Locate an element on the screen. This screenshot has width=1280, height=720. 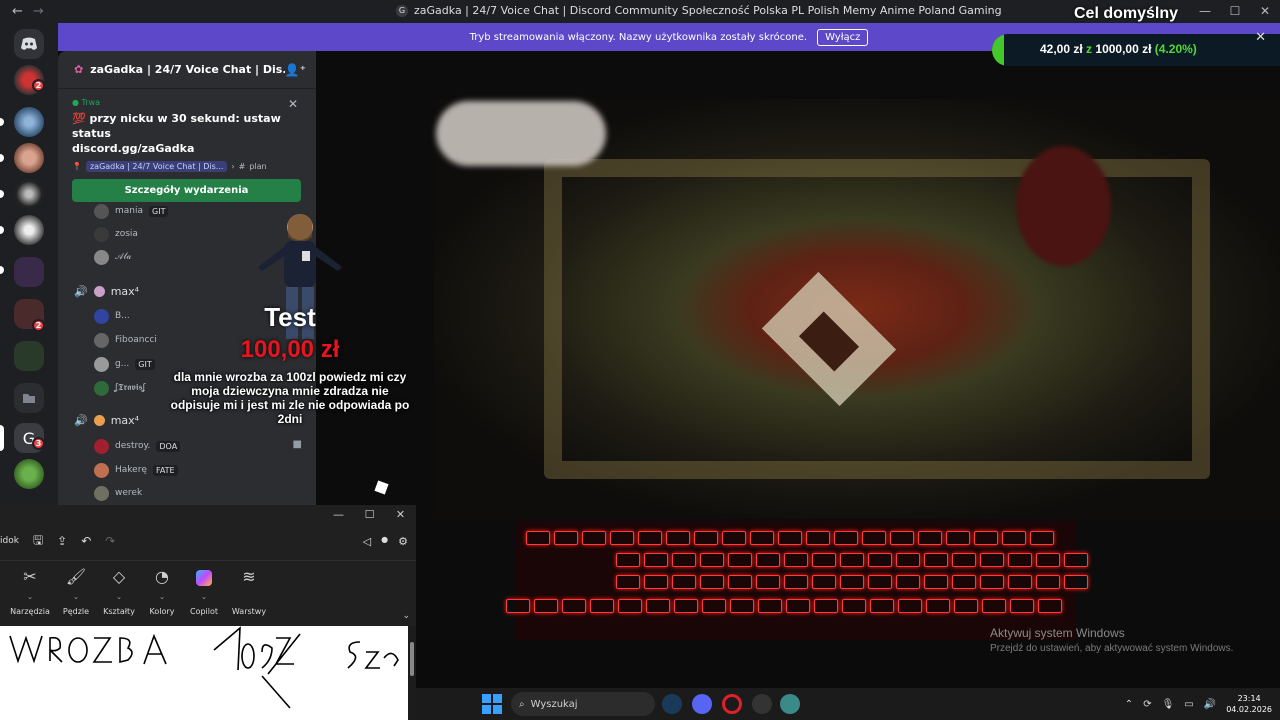
discord-home-icon is located at coordinates (29, 44).